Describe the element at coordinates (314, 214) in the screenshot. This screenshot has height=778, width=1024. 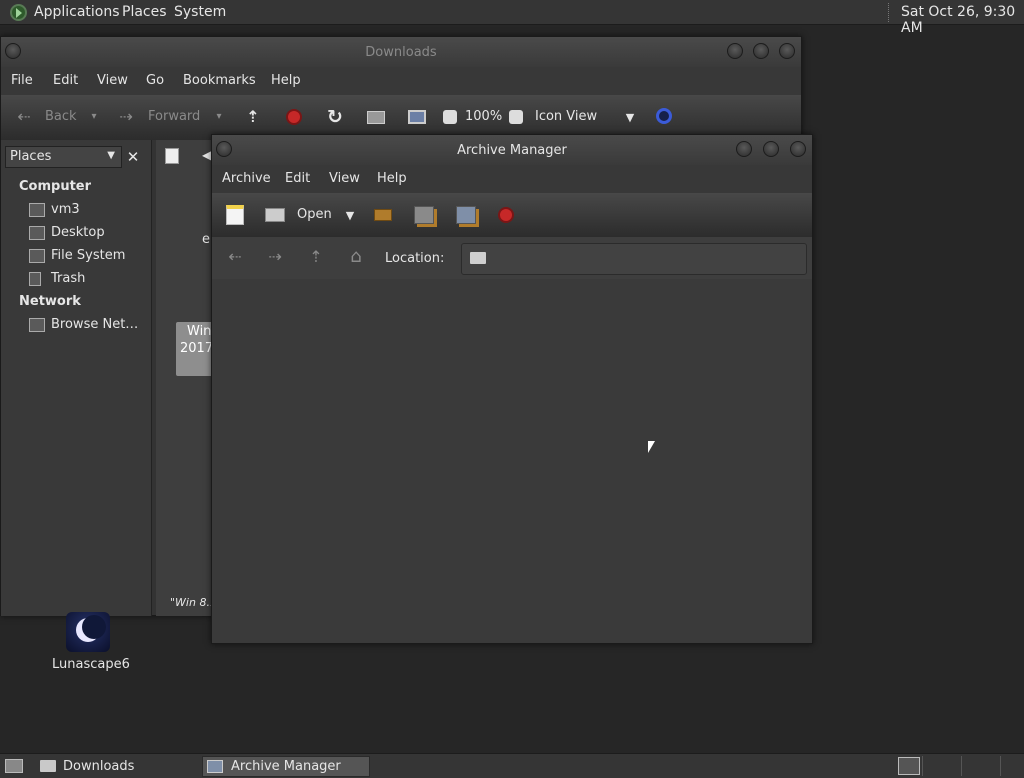
I see `open-button: Open` at that location.